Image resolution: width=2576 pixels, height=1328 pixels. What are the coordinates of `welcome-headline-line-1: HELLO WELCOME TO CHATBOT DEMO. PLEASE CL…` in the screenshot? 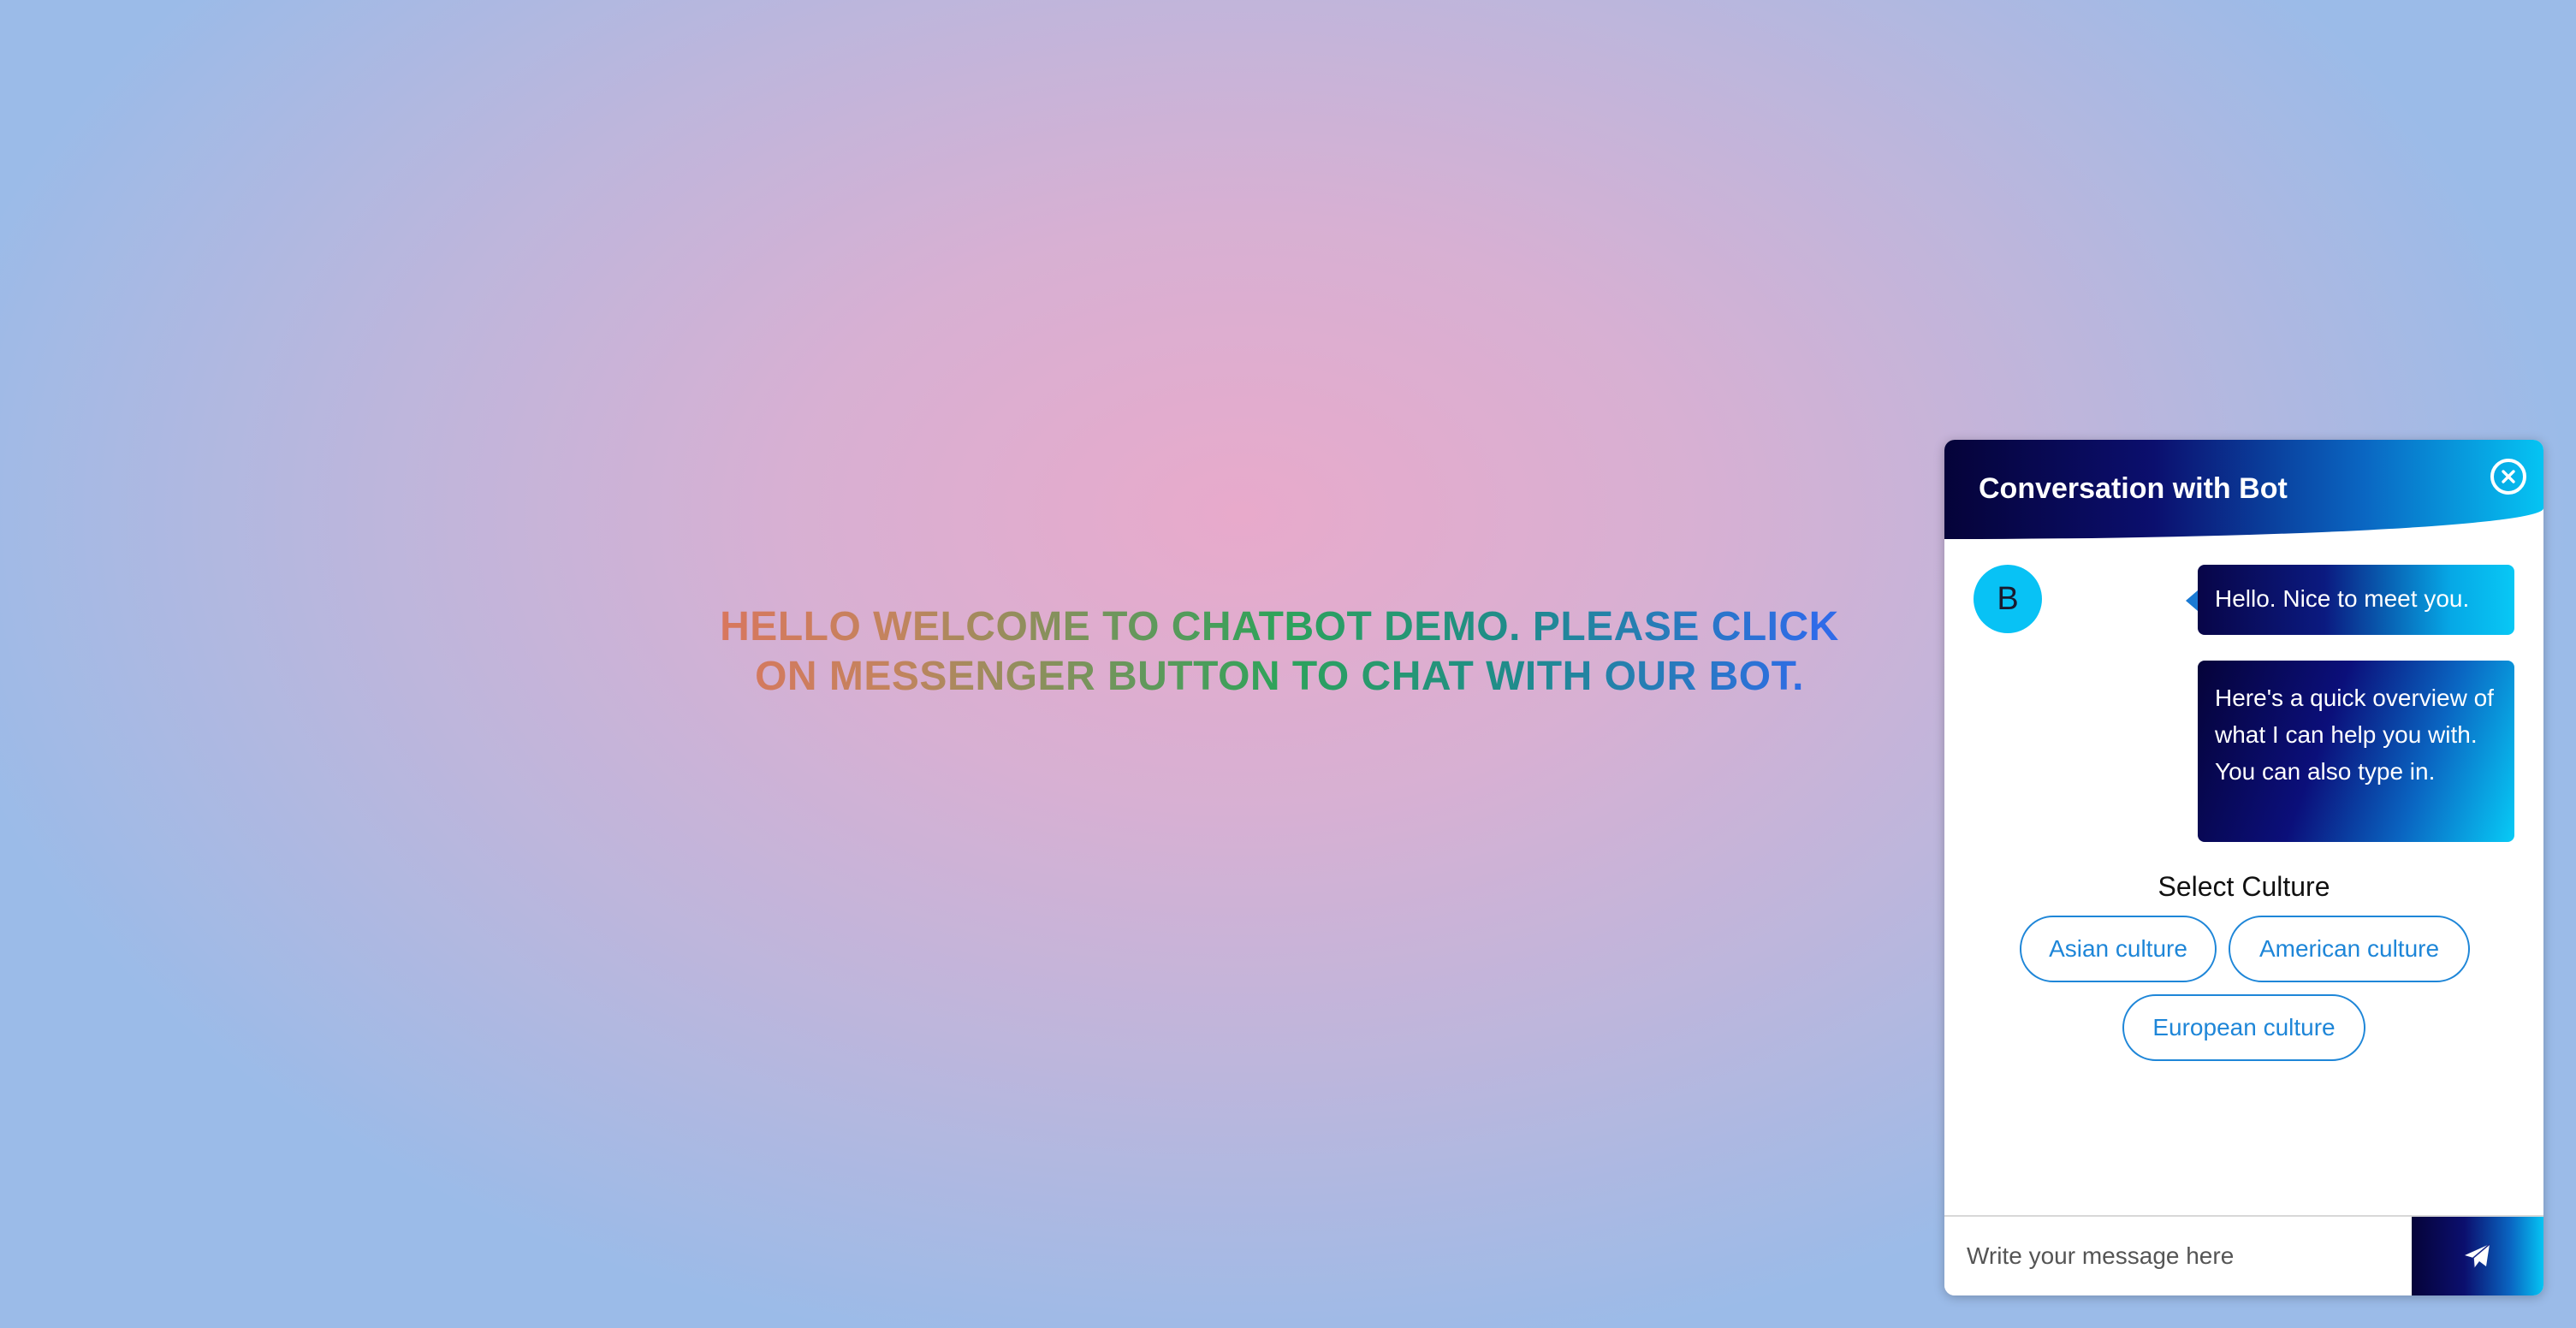 It's located at (1279, 626).